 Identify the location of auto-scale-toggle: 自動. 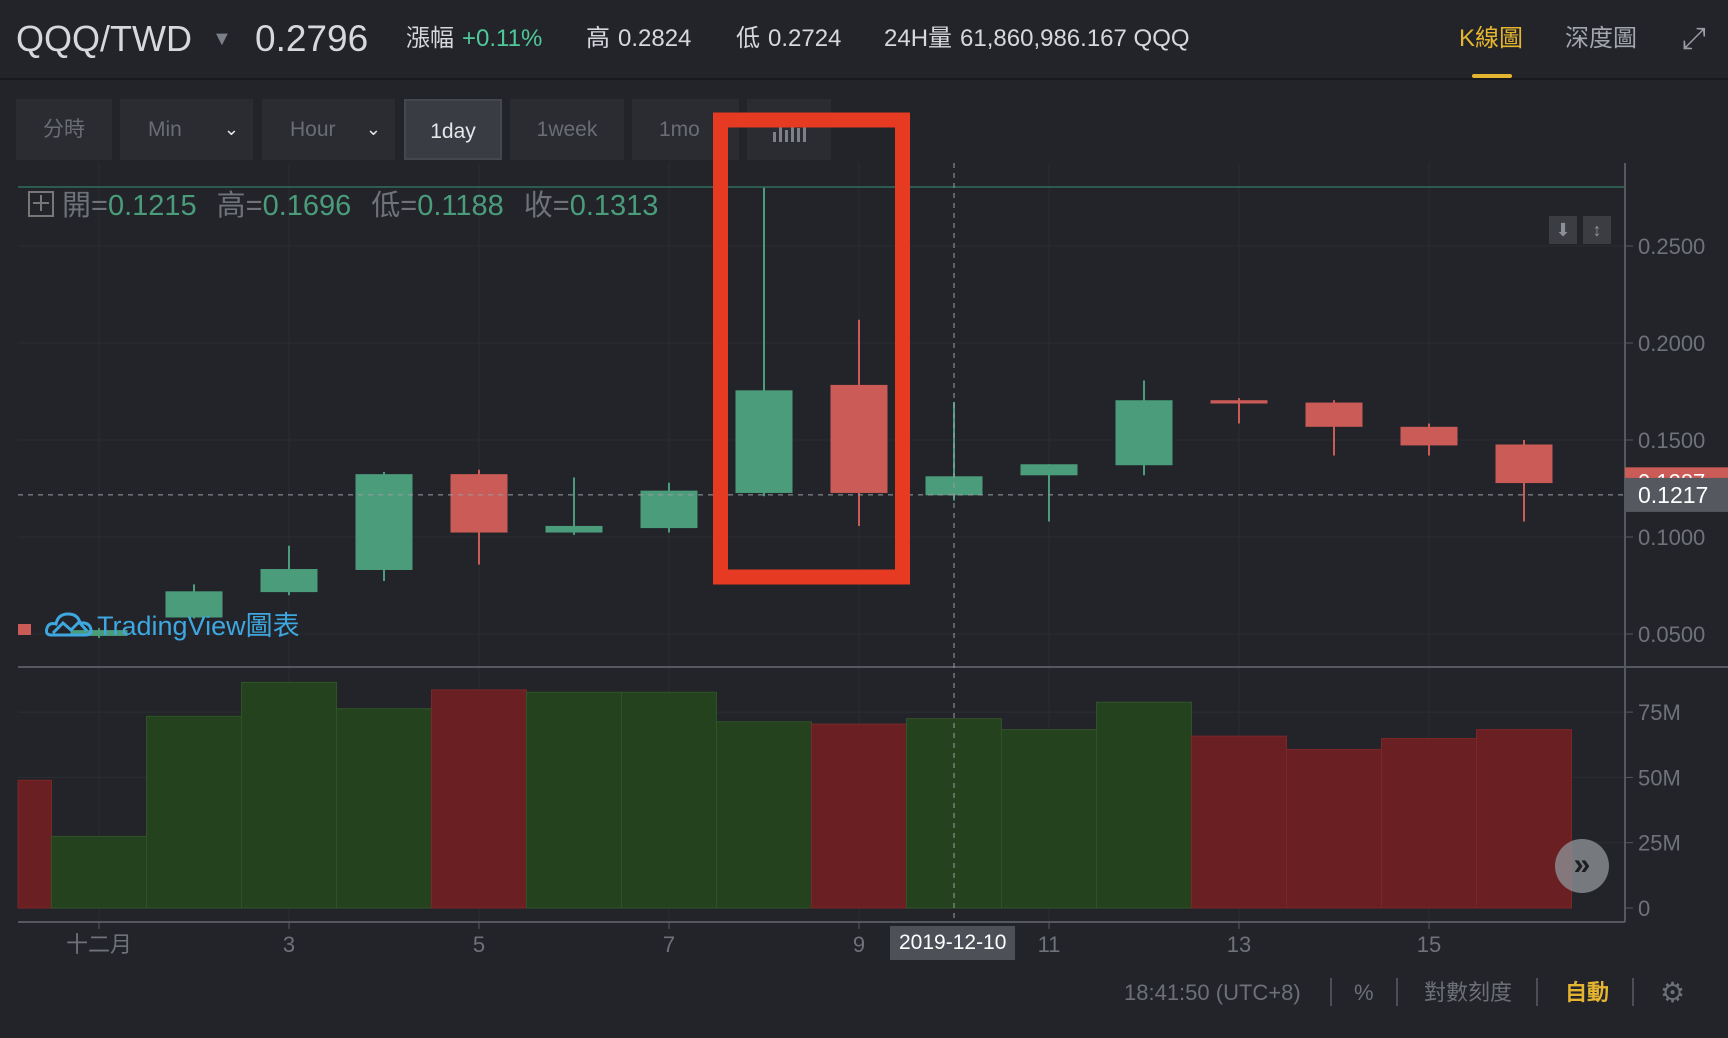
(1587, 993).